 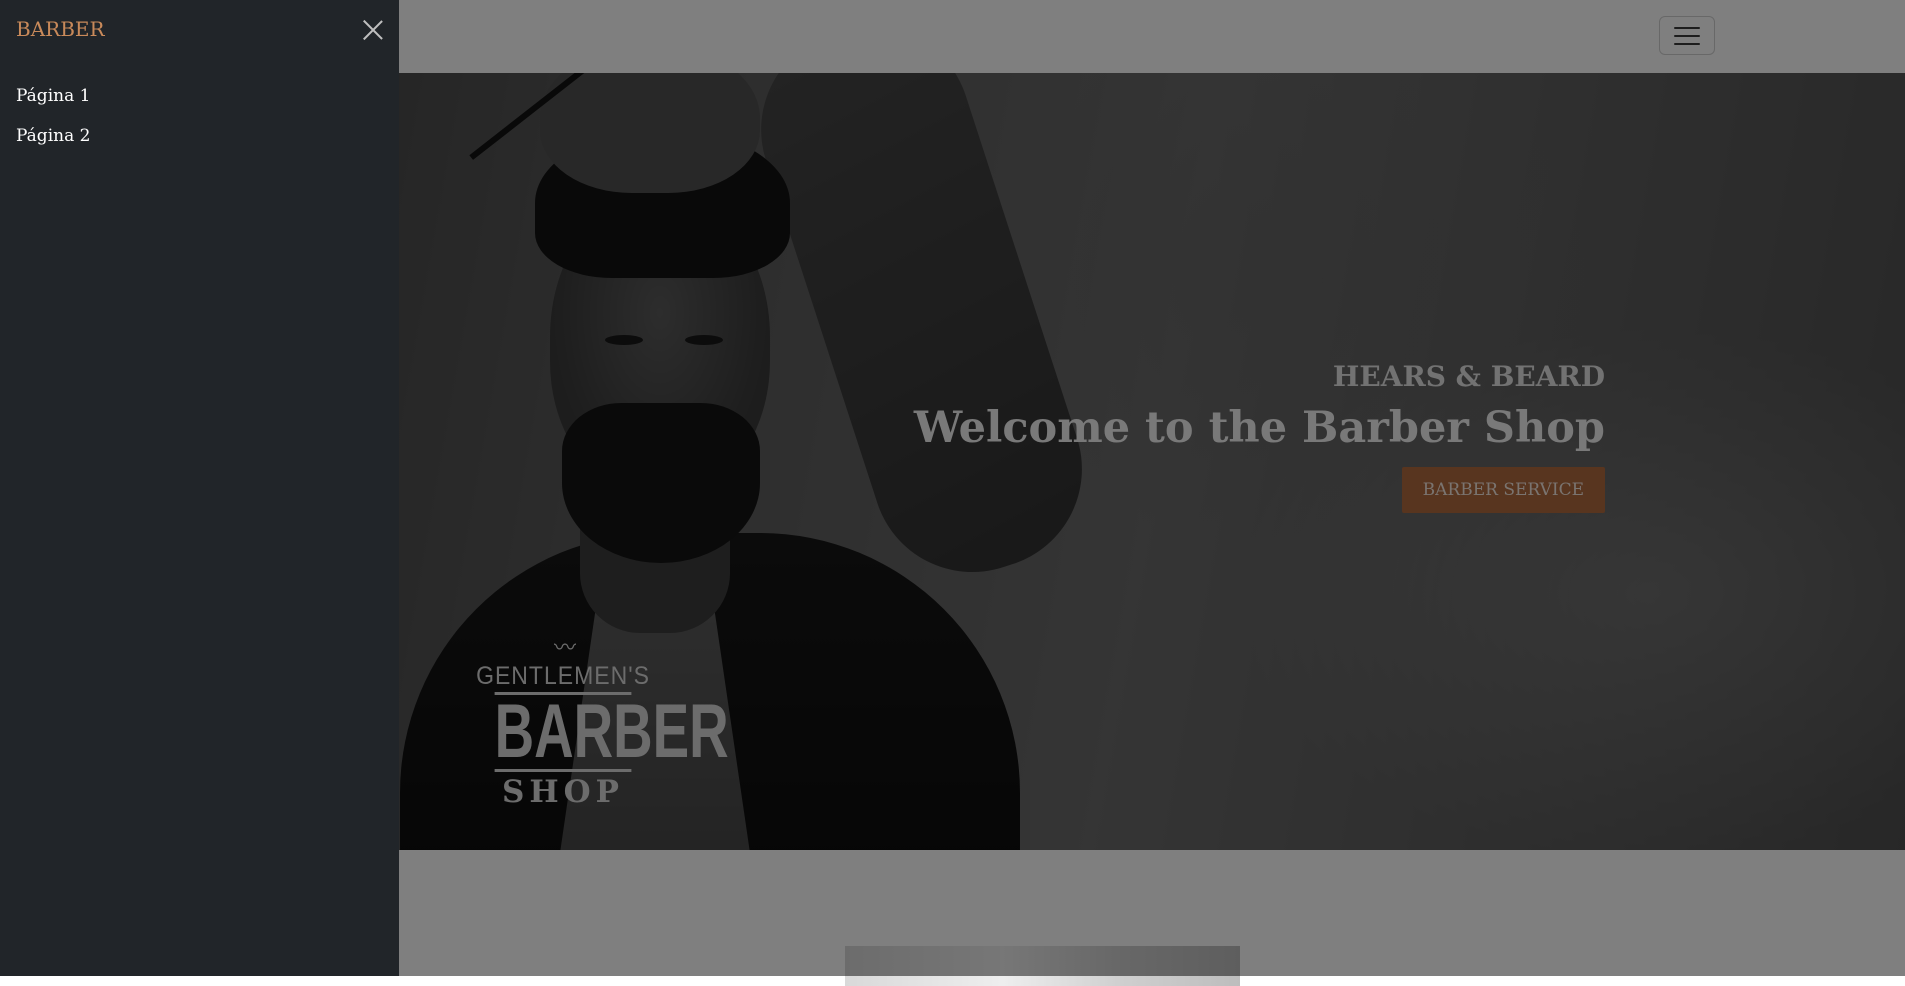 I want to click on offcanvas-header: BARBER, so click(x=199, y=31).